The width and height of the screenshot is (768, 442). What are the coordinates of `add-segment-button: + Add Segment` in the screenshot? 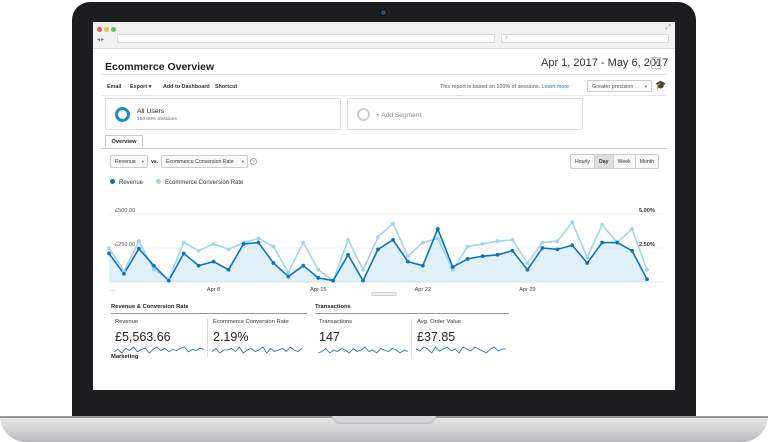 It's located at (465, 114).